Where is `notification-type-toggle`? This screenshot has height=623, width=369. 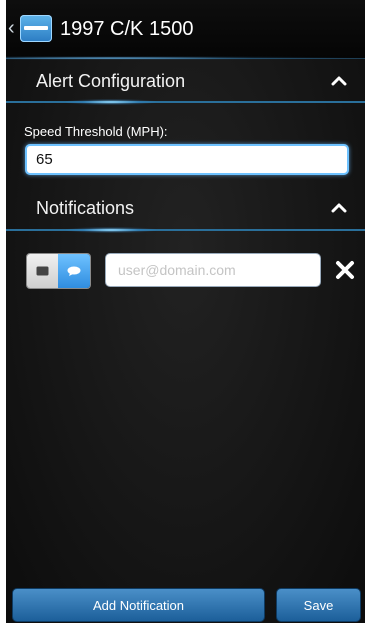 notification-type-toggle is located at coordinates (58, 271).